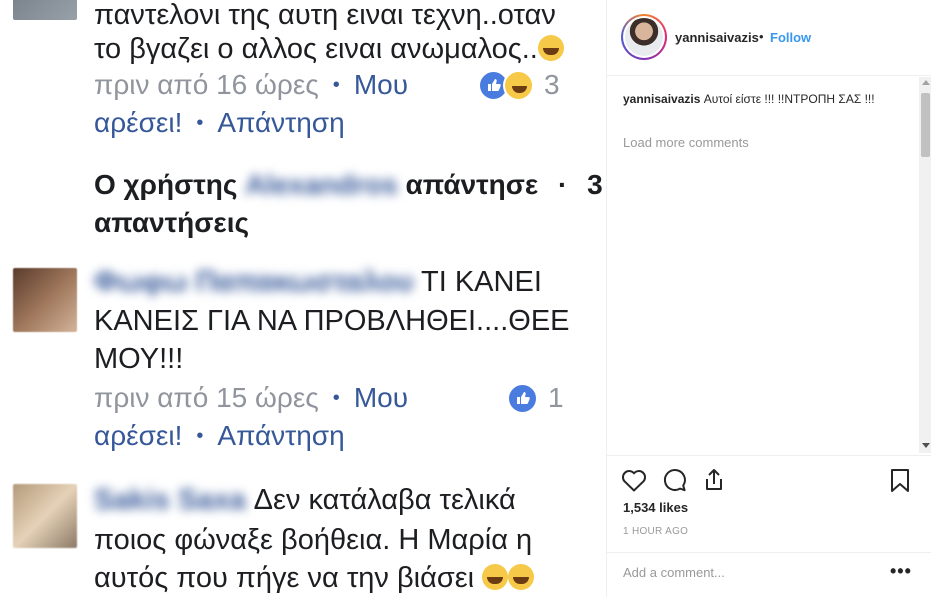 The height and width of the screenshot is (597, 931). I want to click on caption-username: yannisaivazis, so click(661, 99).